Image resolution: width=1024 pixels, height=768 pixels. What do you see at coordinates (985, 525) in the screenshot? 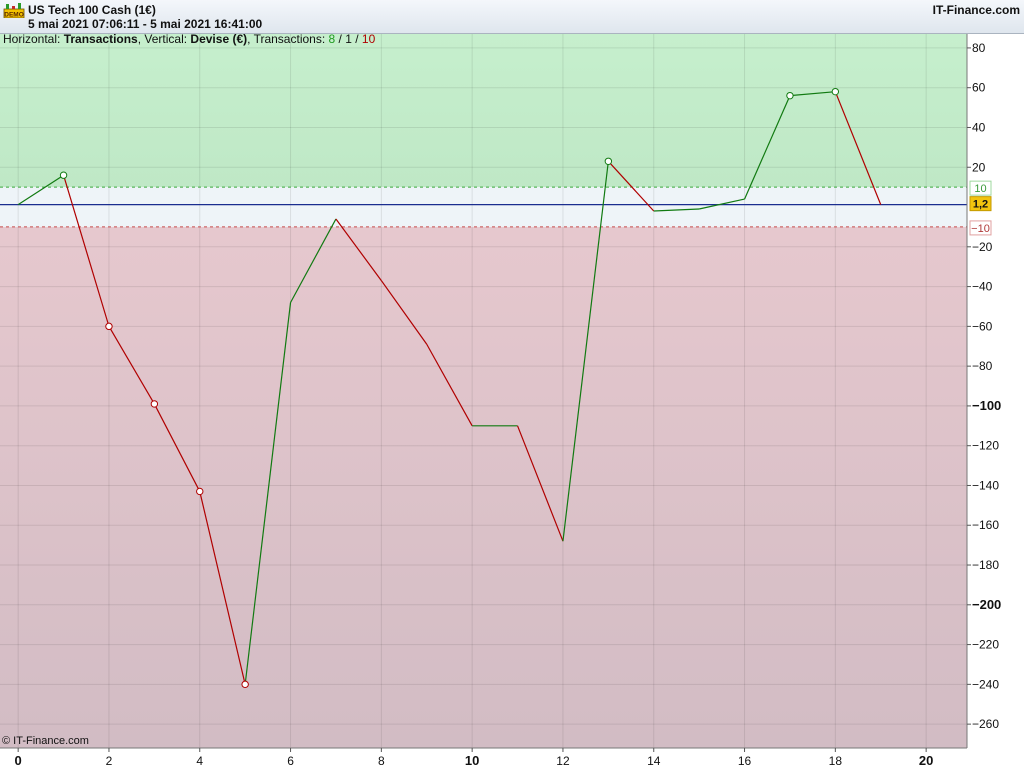
I see `y-tick-label: −160` at bounding box center [985, 525].